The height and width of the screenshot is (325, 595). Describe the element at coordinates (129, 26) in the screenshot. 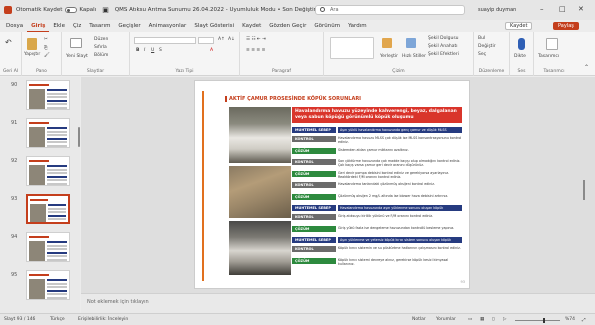

I see `ribbon-tab: Geçişler` at that location.